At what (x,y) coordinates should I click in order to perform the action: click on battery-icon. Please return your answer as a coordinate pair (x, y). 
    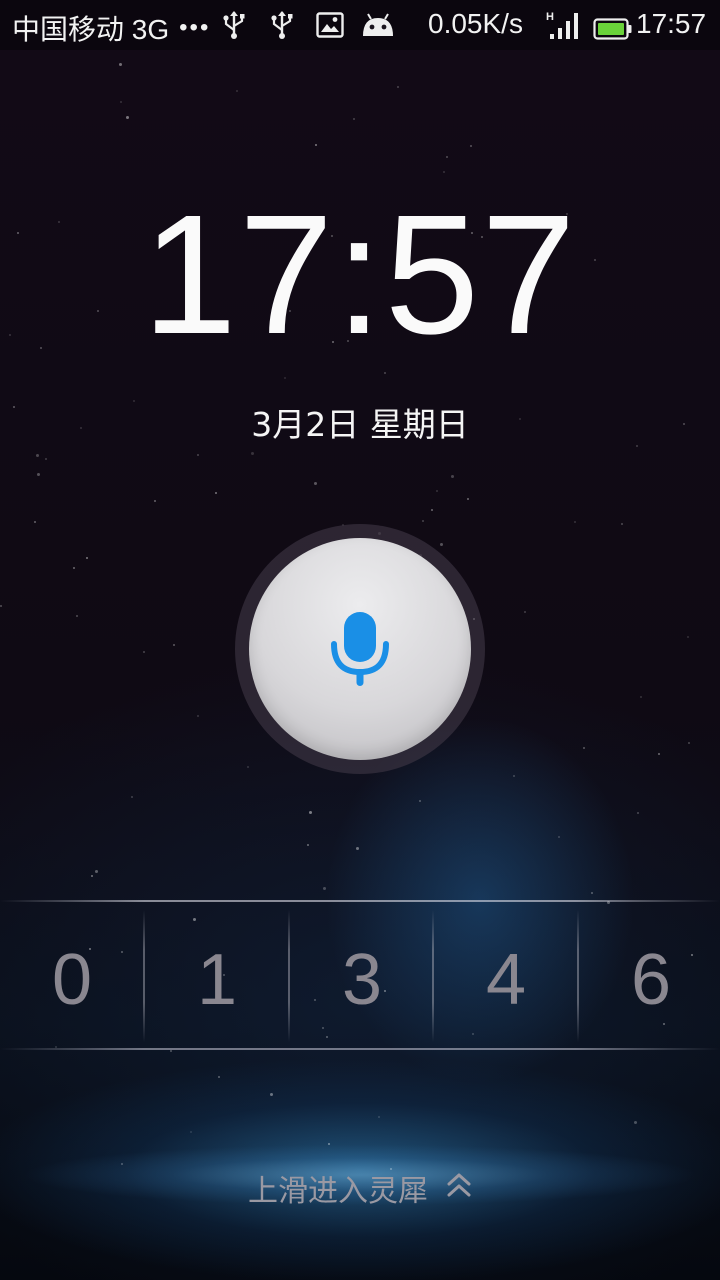
    Looking at the image, I should click on (613, 31).